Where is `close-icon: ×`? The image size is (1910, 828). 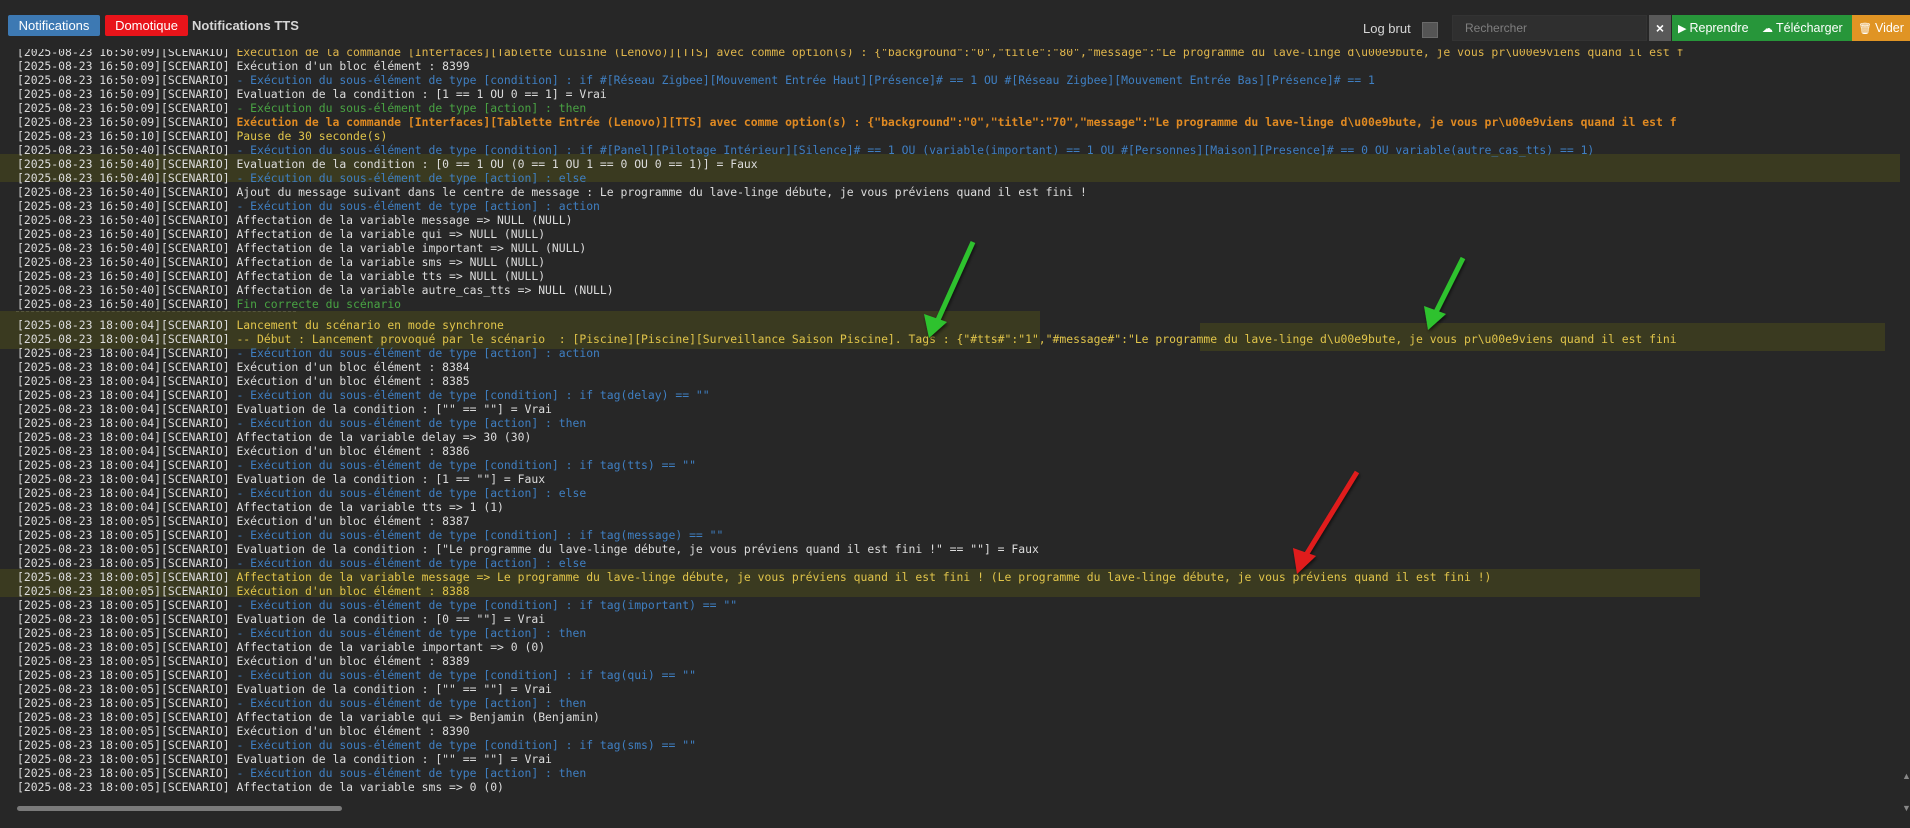
close-icon: × is located at coordinates (1660, 28).